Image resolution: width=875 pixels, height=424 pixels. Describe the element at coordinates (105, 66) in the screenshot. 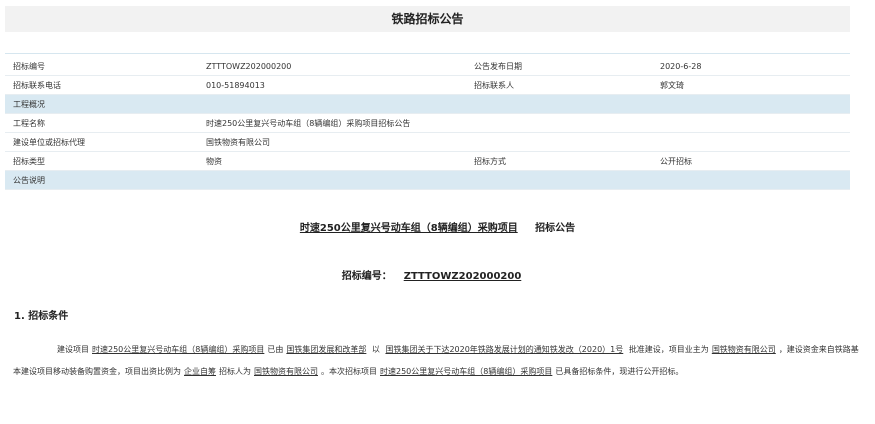

I see `bid-no-label: 招标编号` at that location.